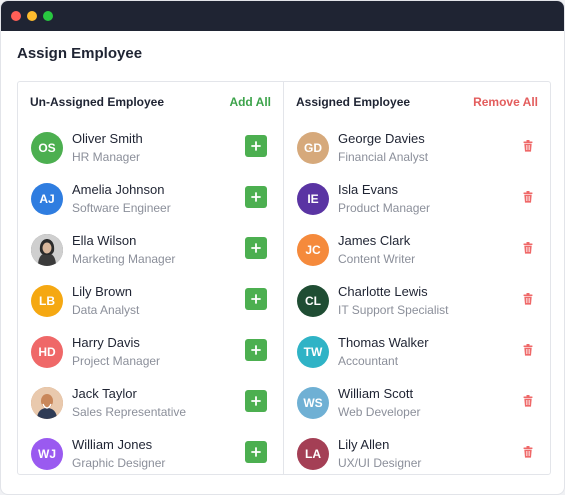 Image resolution: width=565 pixels, height=495 pixels. I want to click on employee-info: Harry Davis Project Manager, so click(116, 352).